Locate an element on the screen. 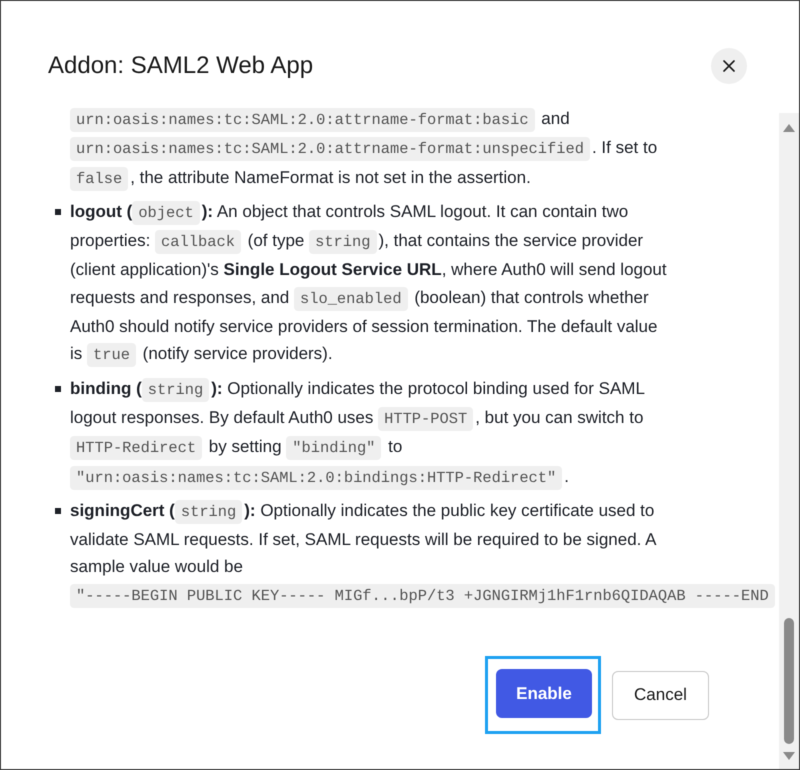 This screenshot has width=800, height=770. scrollbar-thumb is located at coordinates (789, 681).